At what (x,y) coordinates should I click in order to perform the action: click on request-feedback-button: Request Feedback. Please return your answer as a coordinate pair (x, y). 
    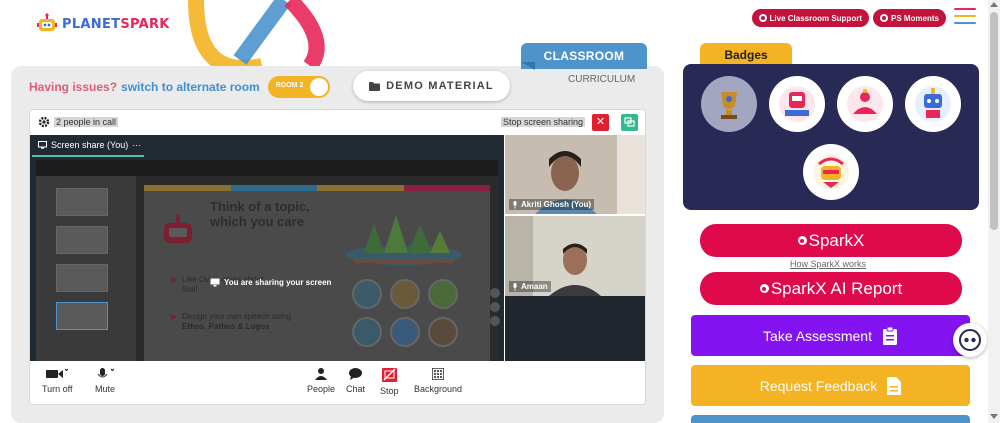
    Looking at the image, I should click on (830, 385).